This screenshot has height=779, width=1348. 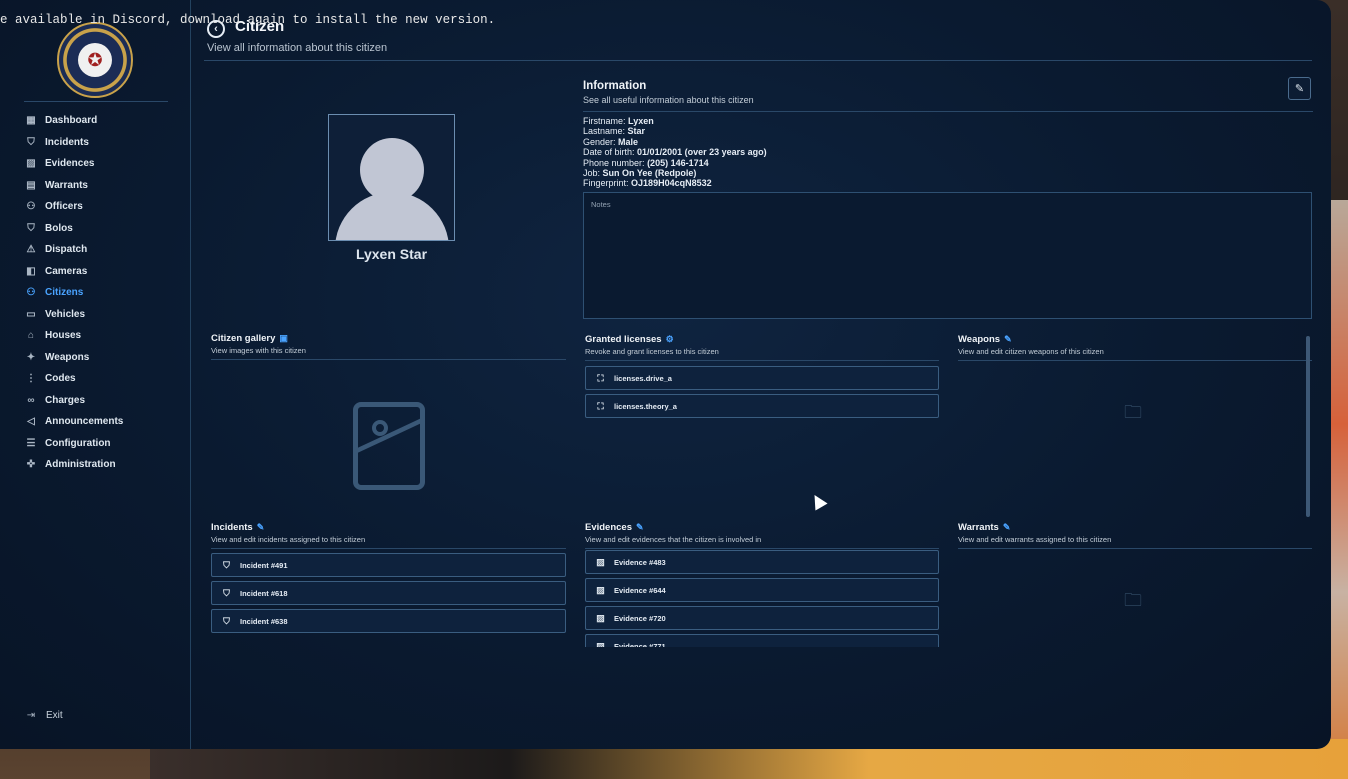 What do you see at coordinates (1135, 360) in the screenshot?
I see `weapons-divider` at bounding box center [1135, 360].